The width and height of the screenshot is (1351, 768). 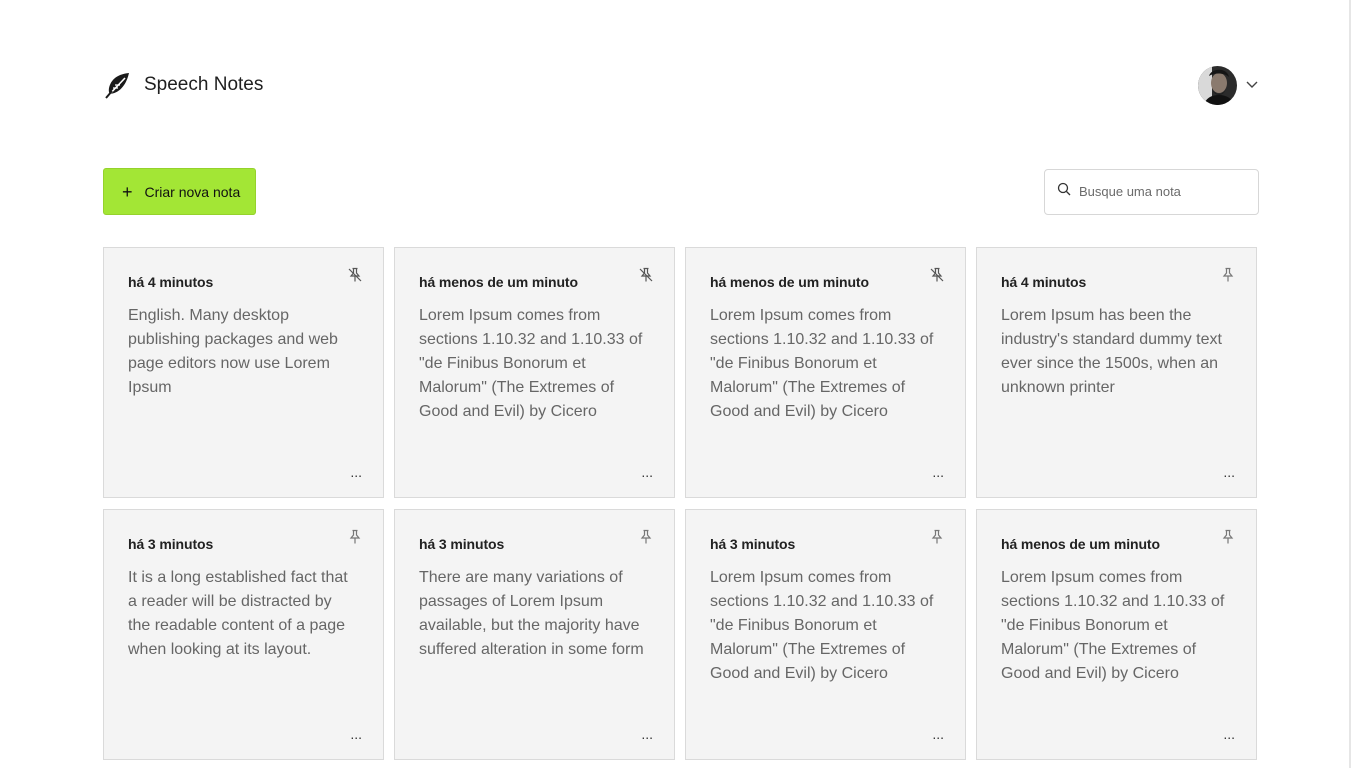 I want to click on app-title: Speech Notes, so click(x=204, y=84).